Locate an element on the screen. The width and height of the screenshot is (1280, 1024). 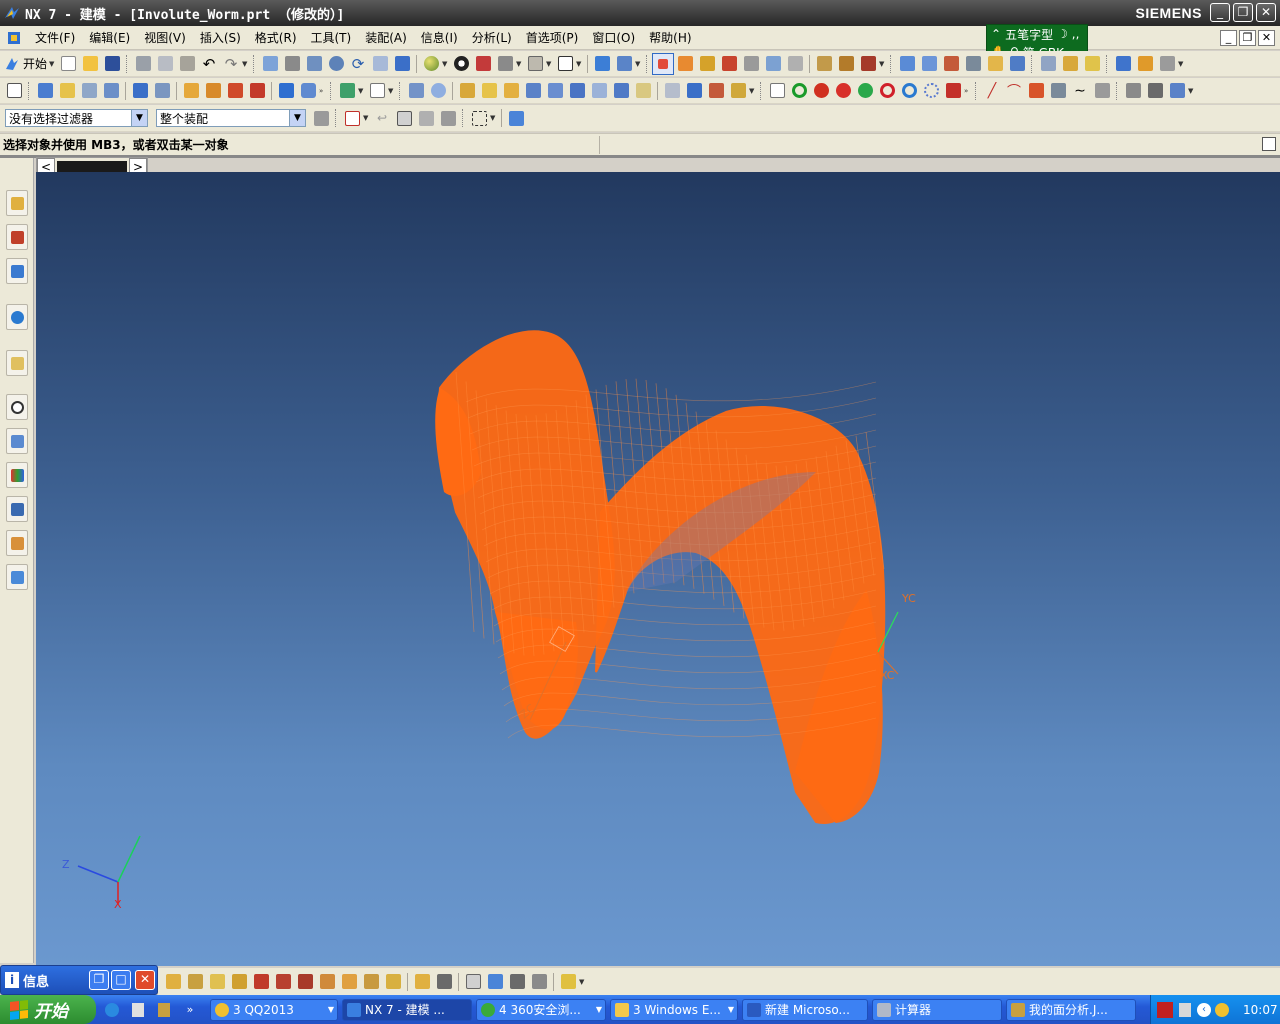
menu-format: 格式(R) is located at coordinates (276, 37).